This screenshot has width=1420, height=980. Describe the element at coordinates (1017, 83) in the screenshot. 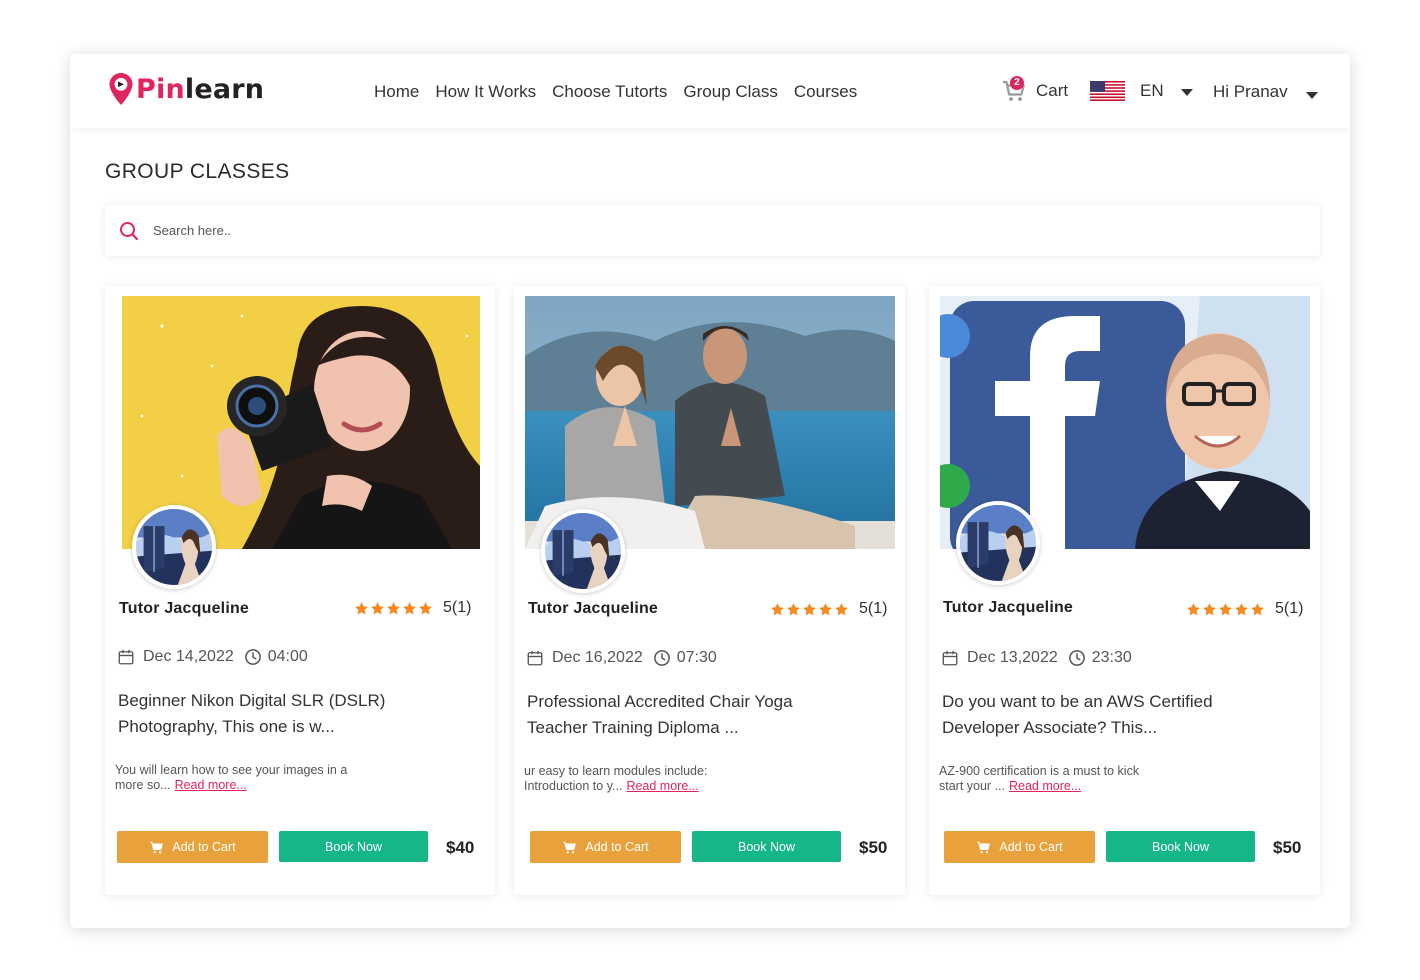

I see `cart-count-badge: 2` at that location.